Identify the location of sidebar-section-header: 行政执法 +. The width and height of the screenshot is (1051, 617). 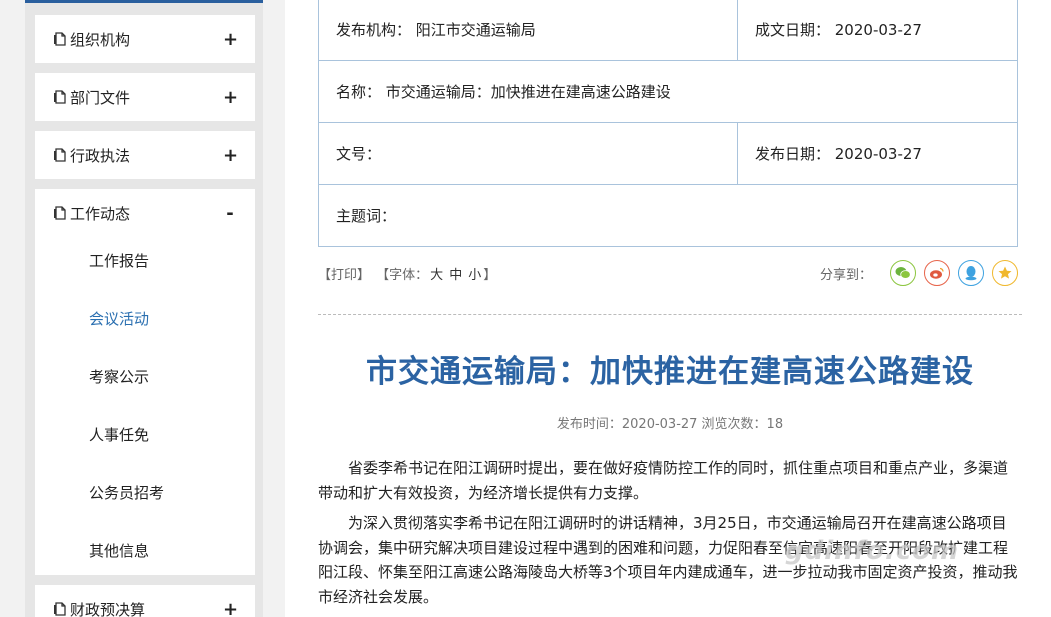
(145, 155).